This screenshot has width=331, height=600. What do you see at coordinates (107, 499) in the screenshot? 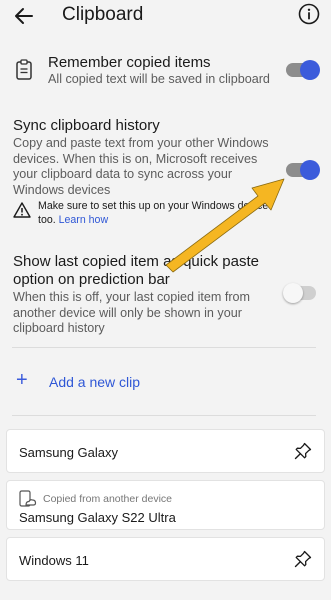
I see `clip-subtitle: Copied from another device` at bounding box center [107, 499].